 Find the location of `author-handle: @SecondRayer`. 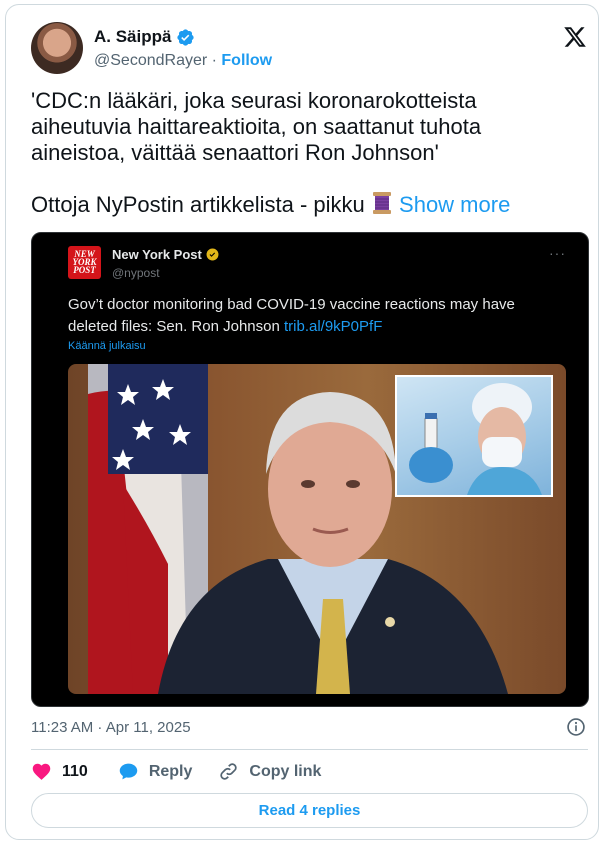

author-handle: @SecondRayer is located at coordinates (150, 60).